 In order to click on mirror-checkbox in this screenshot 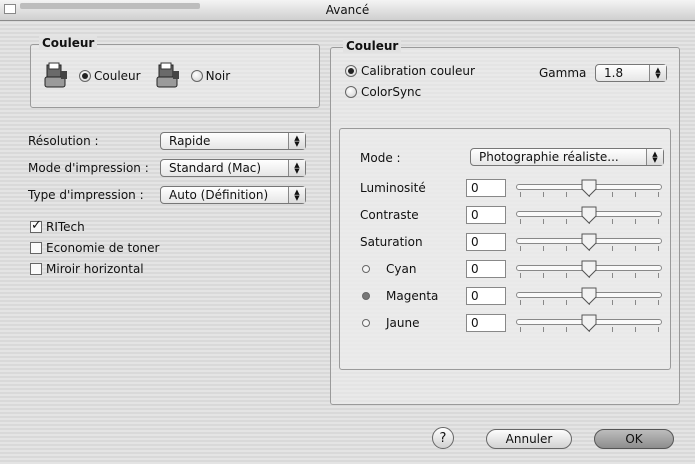, I will do `click(36, 269)`.